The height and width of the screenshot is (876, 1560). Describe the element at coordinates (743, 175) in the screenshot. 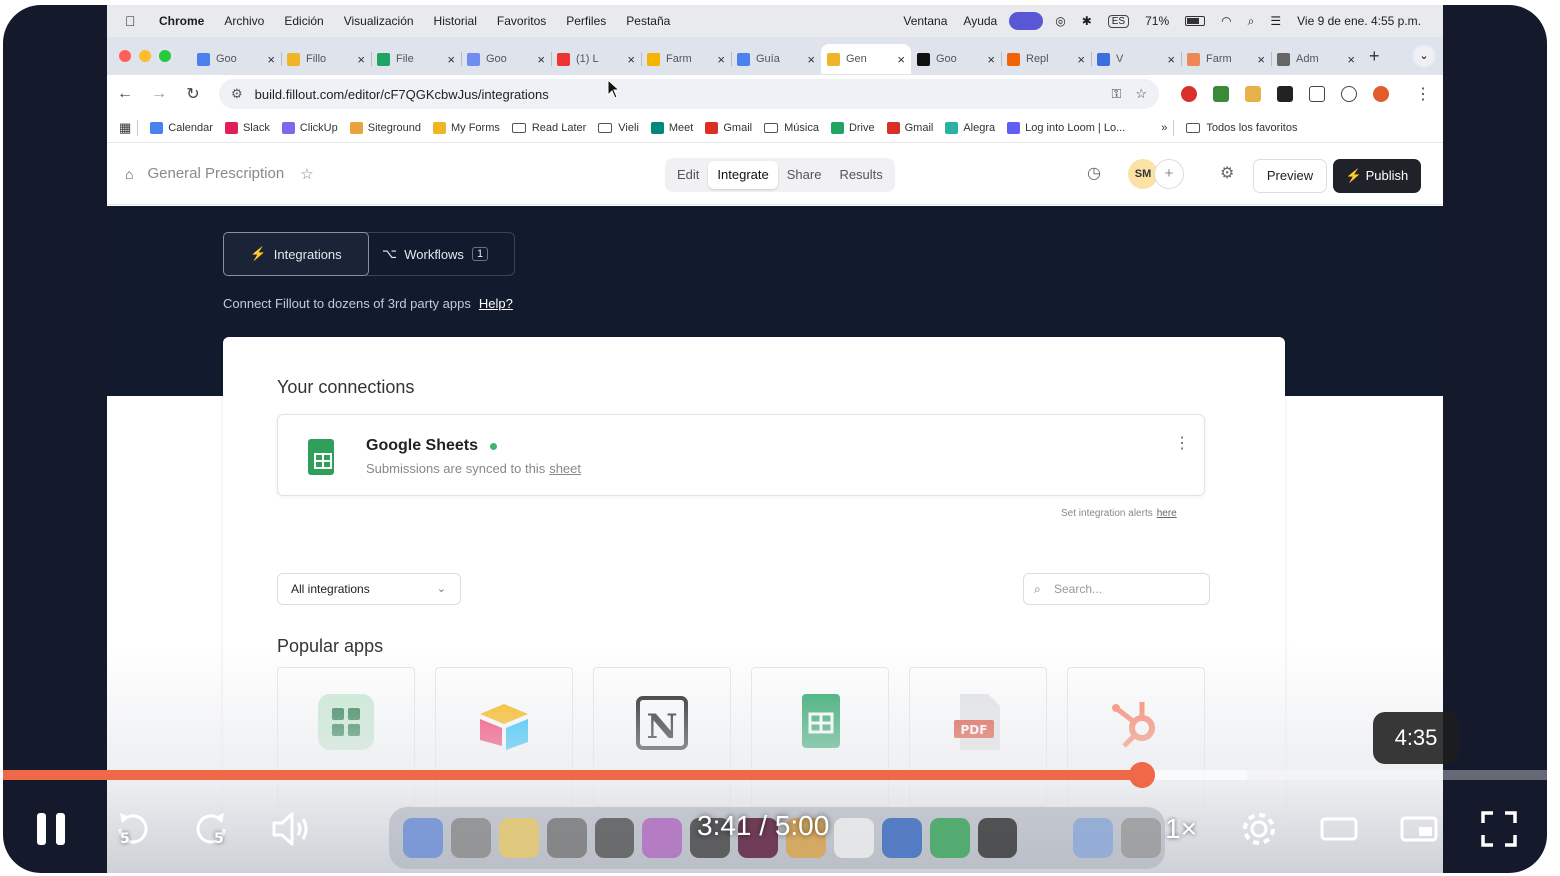

I see `tab-integrate: Integrate` at that location.